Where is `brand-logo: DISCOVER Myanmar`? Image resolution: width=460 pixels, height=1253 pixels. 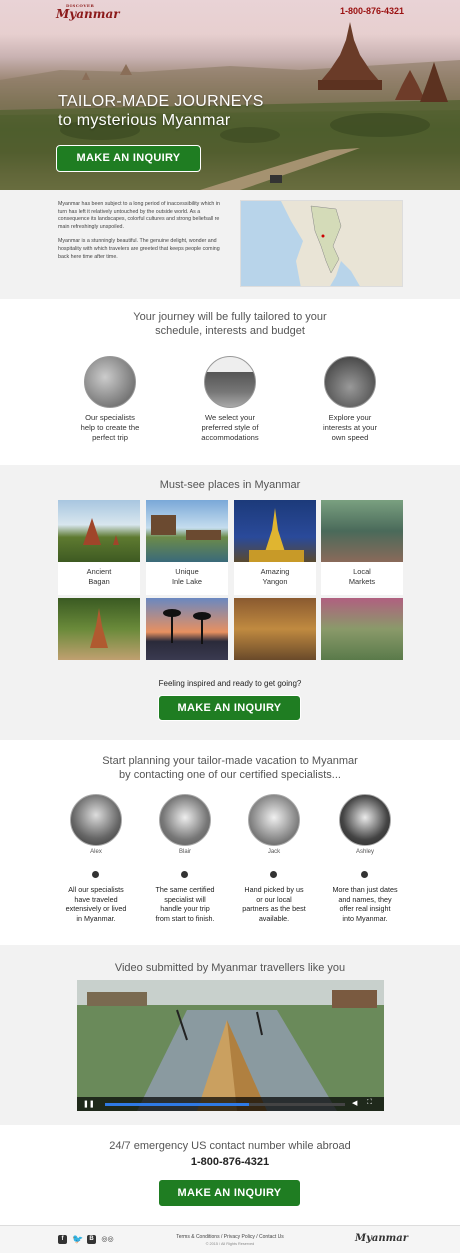 brand-logo: DISCOVER Myanmar is located at coordinates (88, 12).